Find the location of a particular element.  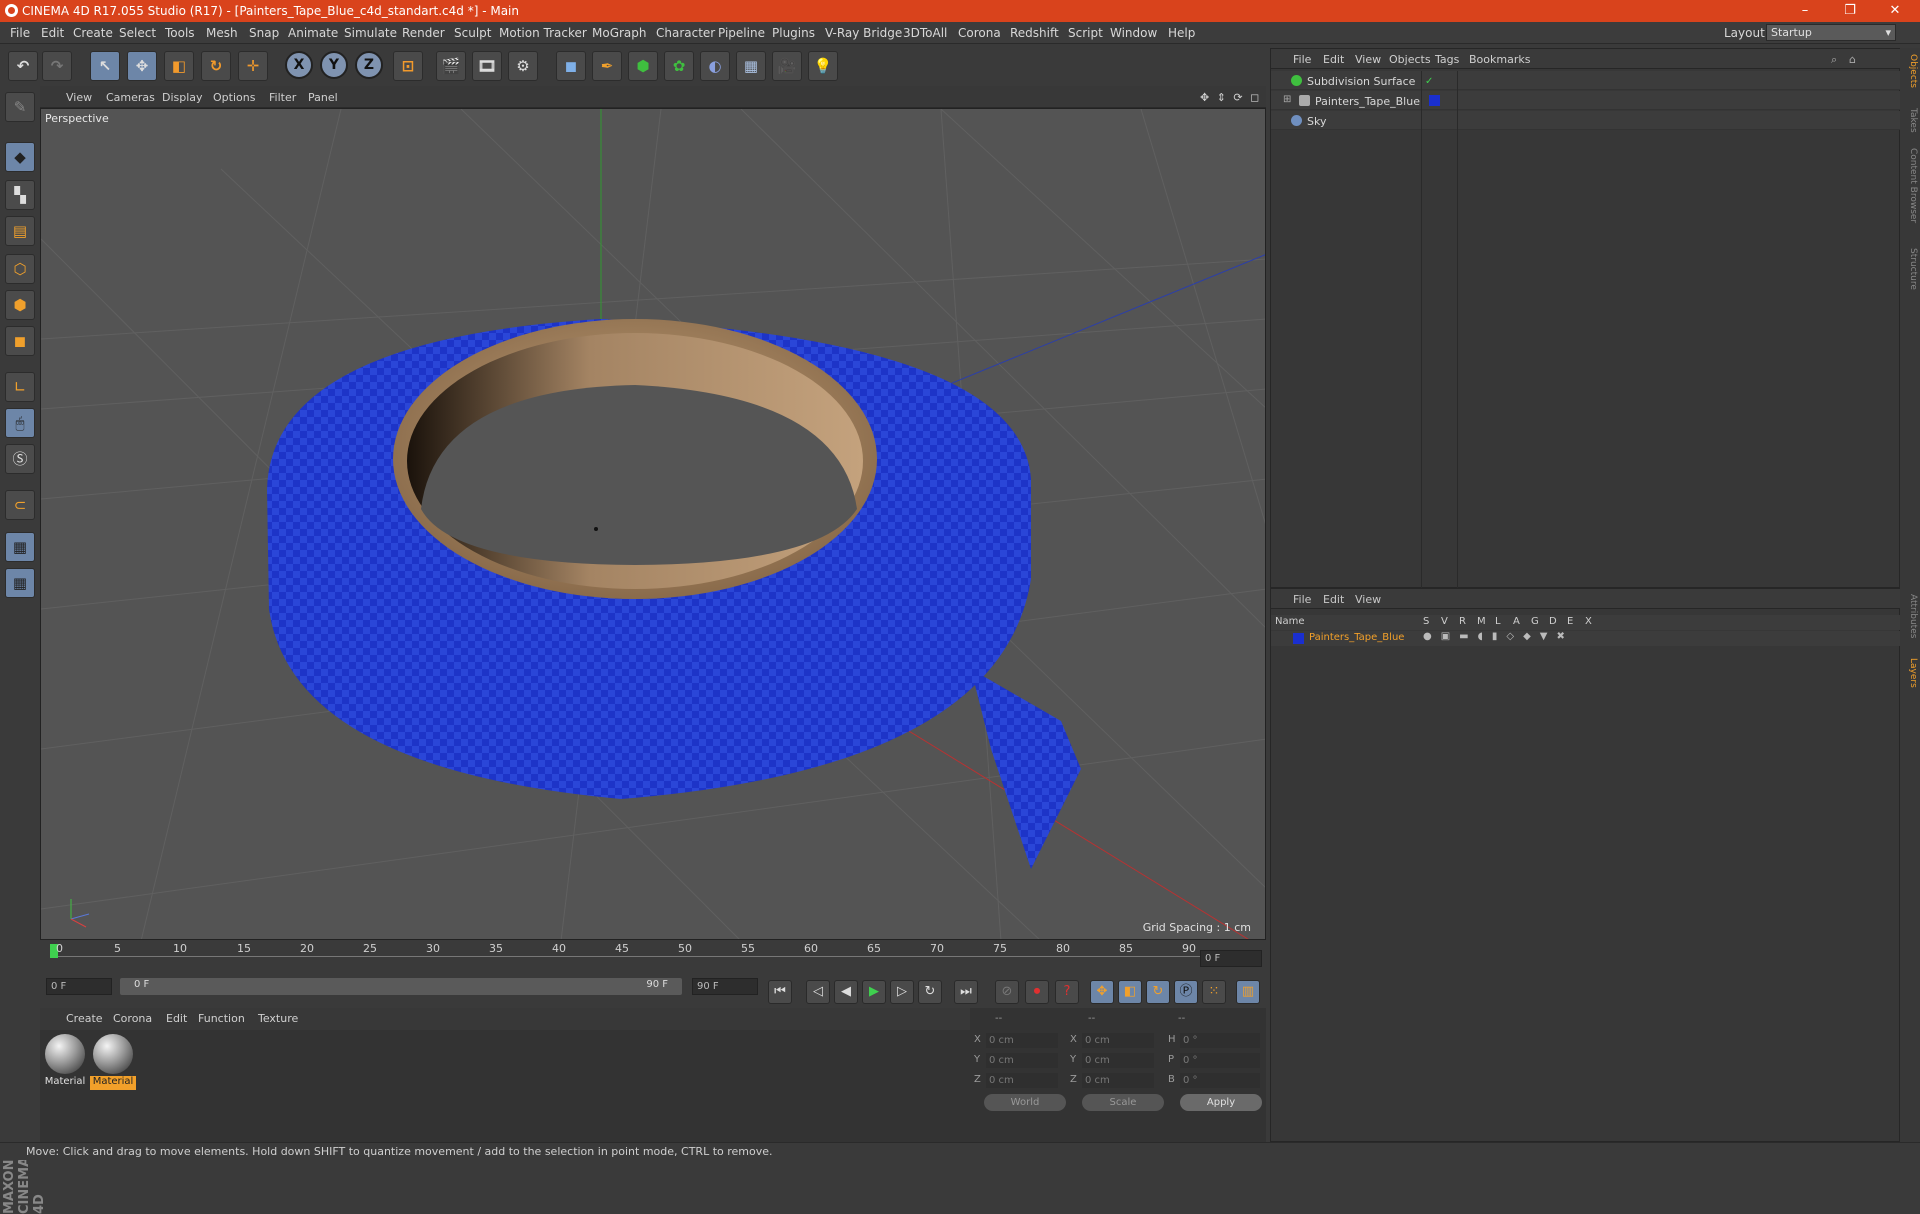

menu-plugins: Plugins is located at coordinates (793, 33).